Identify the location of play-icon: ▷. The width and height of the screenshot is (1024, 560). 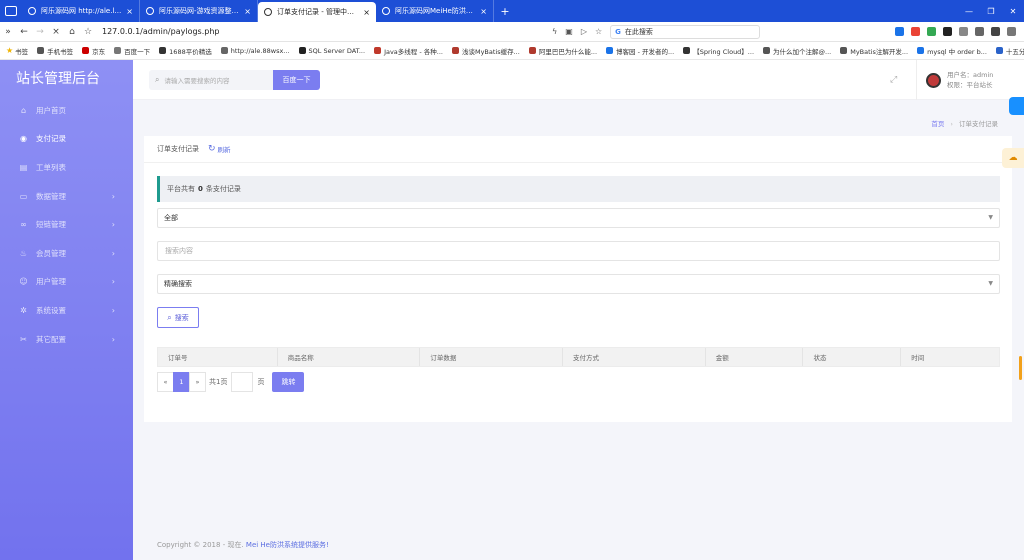
(584, 31).